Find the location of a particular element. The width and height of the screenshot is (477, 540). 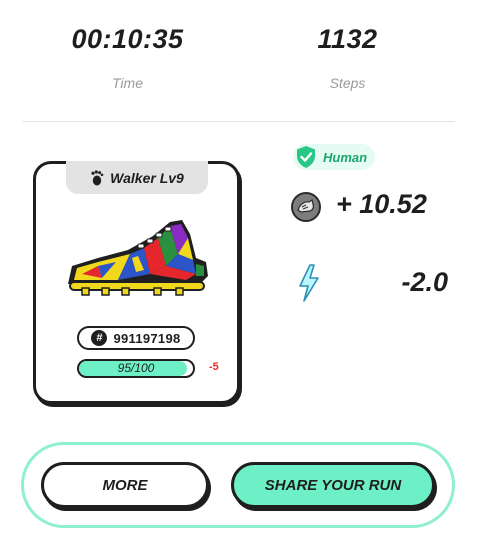

divider is located at coordinates (238, 121).